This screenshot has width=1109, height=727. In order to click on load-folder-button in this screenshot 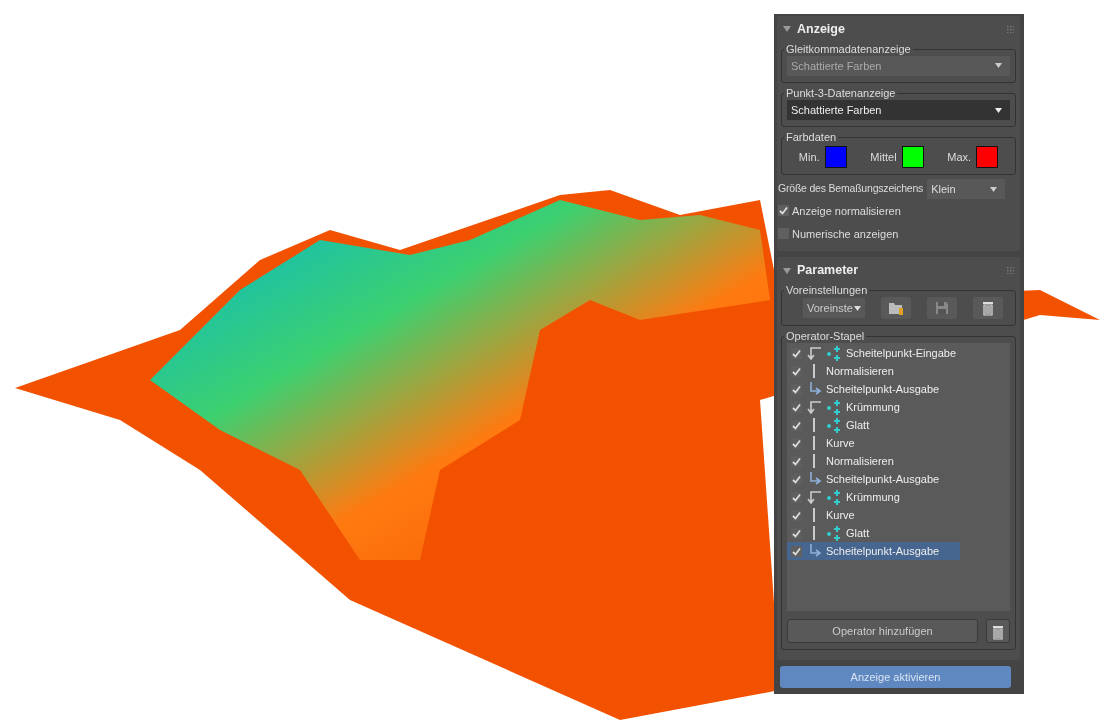, I will do `click(896, 308)`.